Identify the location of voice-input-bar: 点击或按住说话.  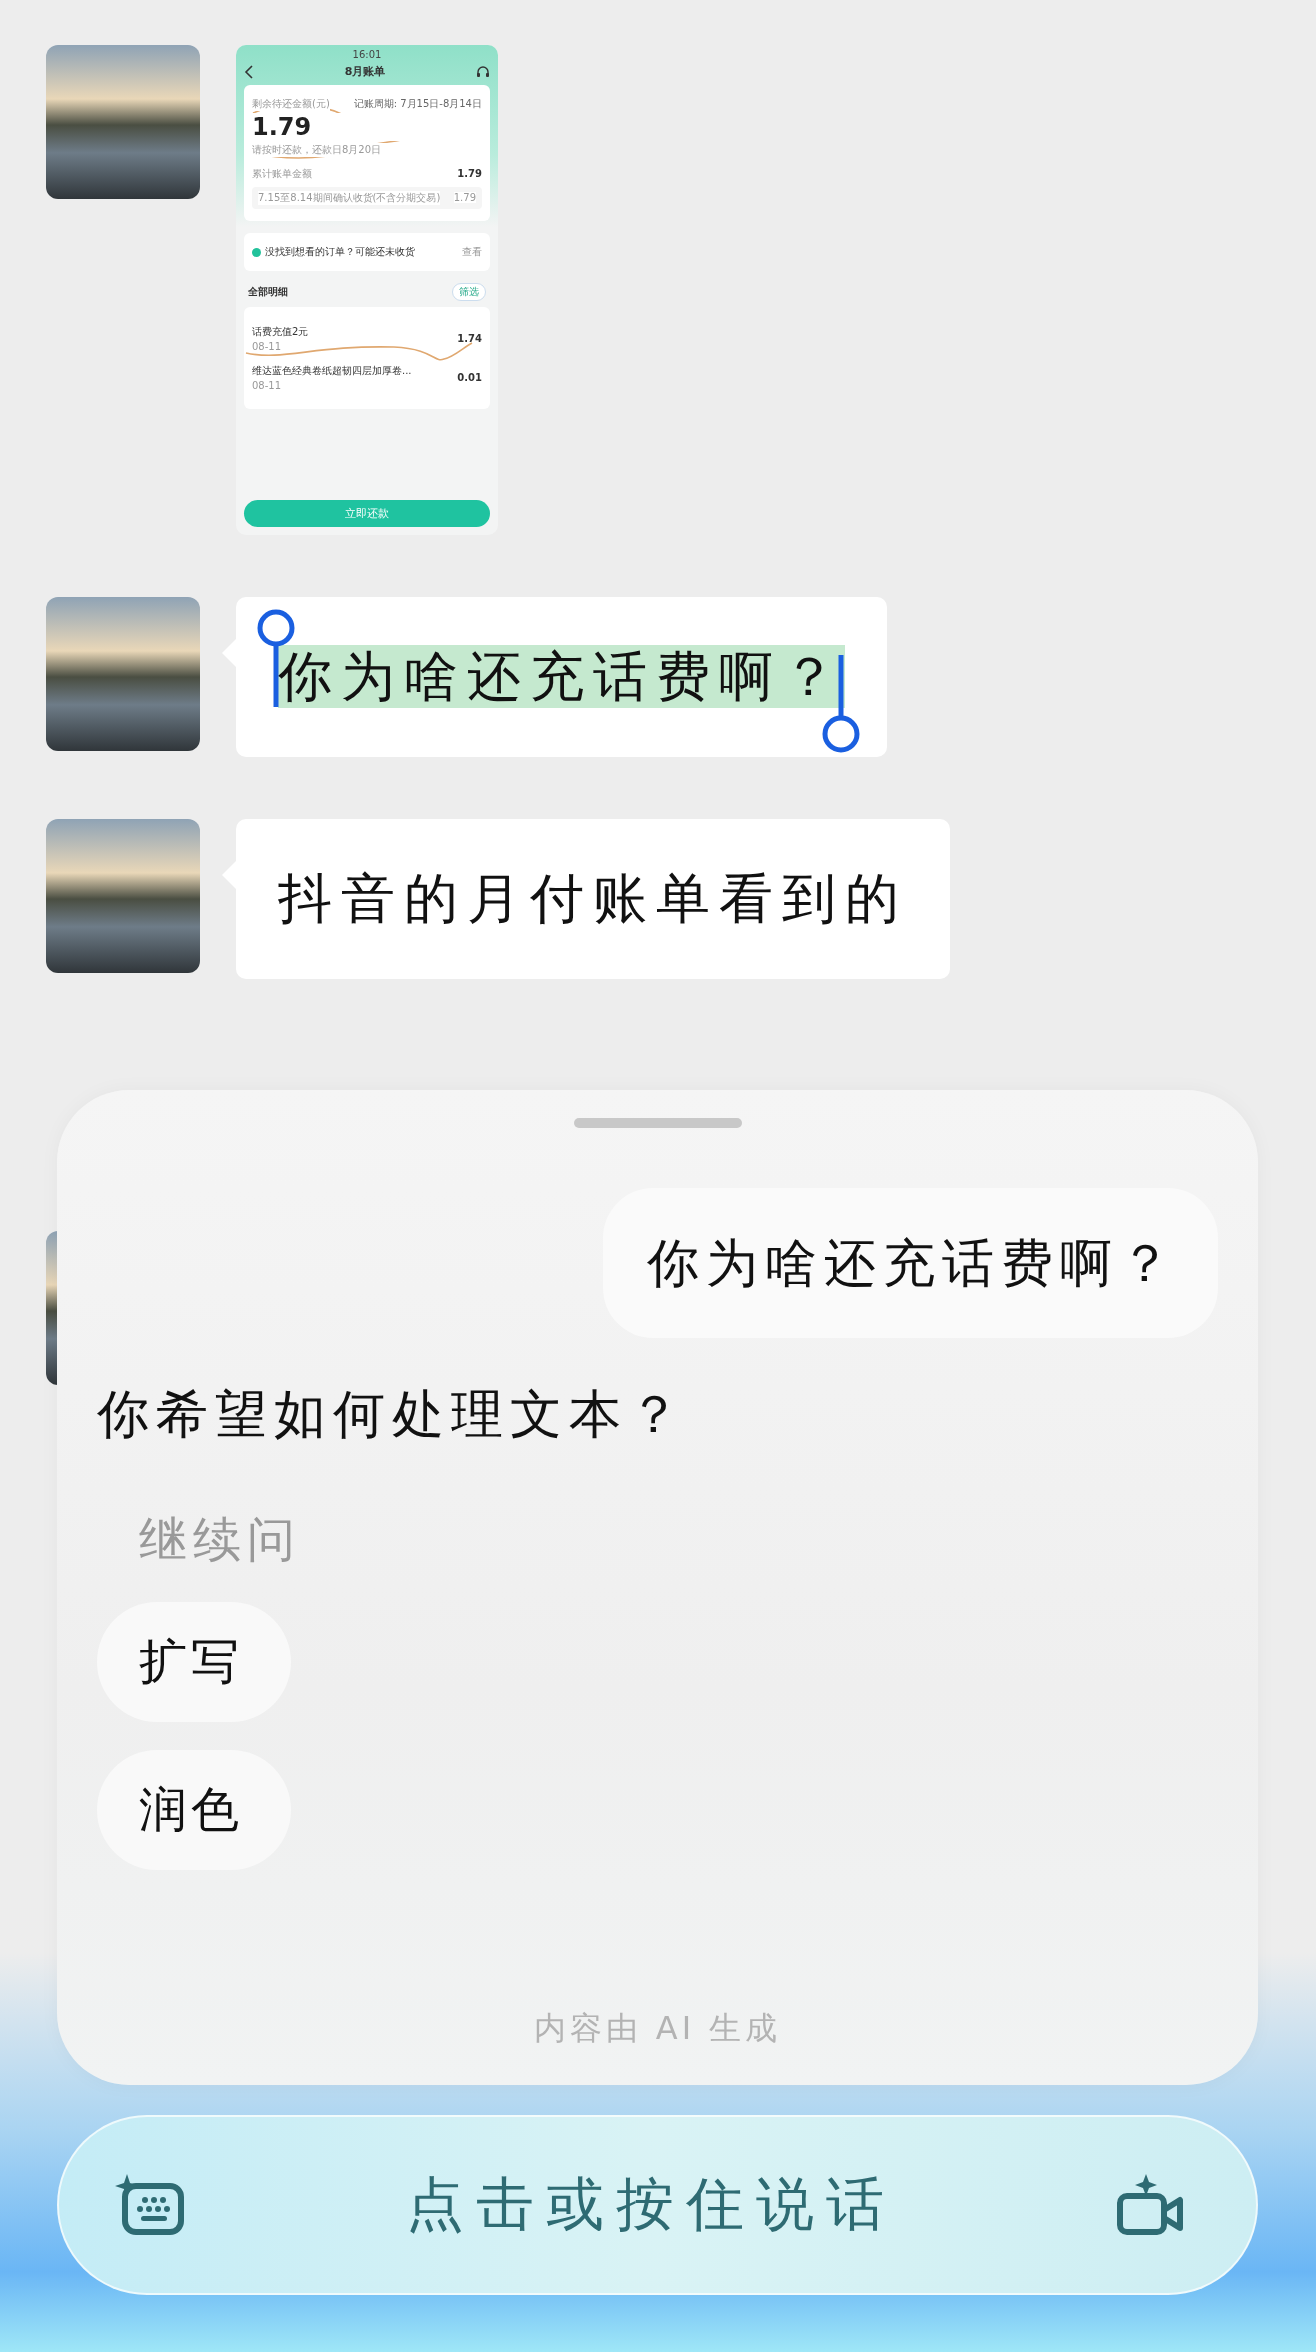
(657, 2205).